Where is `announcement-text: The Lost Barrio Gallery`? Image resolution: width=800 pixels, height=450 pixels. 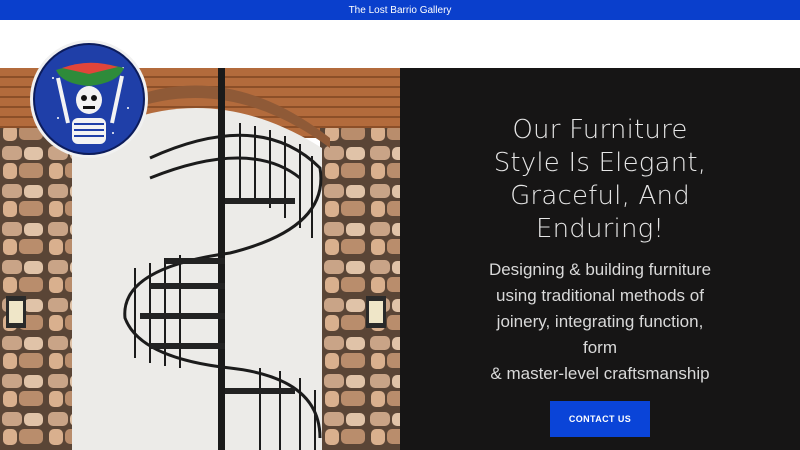
announcement-text: The Lost Barrio Gallery is located at coordinates (400, 10).